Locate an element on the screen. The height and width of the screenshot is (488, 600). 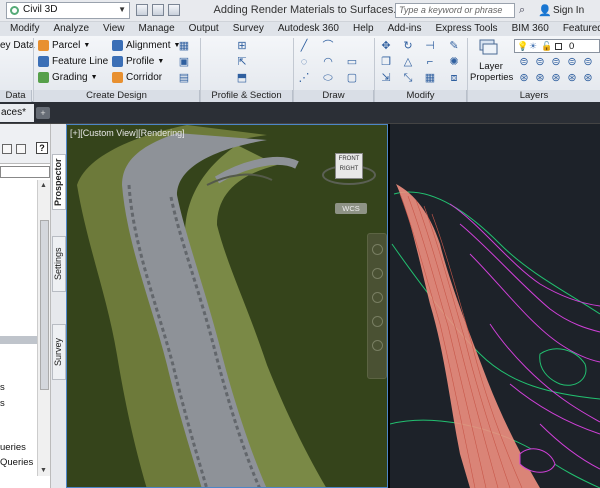
corridor-button: Corridor is located at coordinates (137, 77).